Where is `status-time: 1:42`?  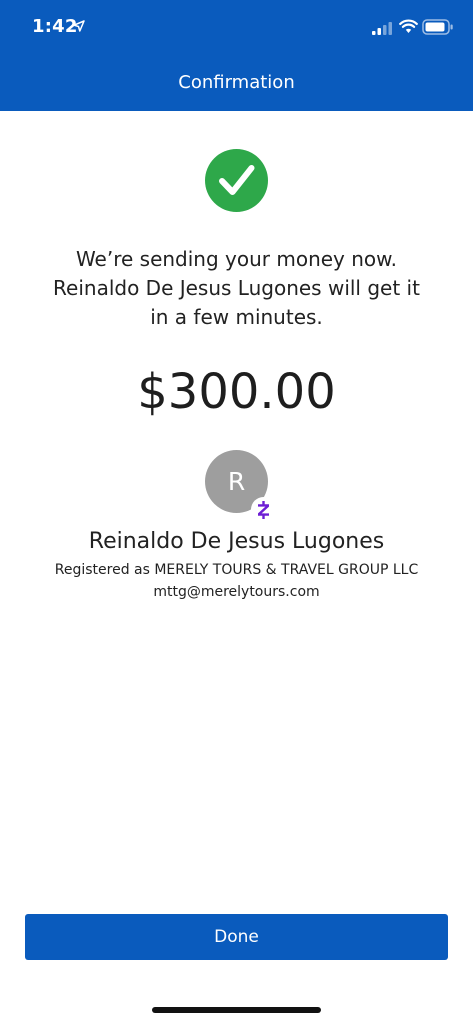
status-time: 1:42 is located at coordinates (55, 26).